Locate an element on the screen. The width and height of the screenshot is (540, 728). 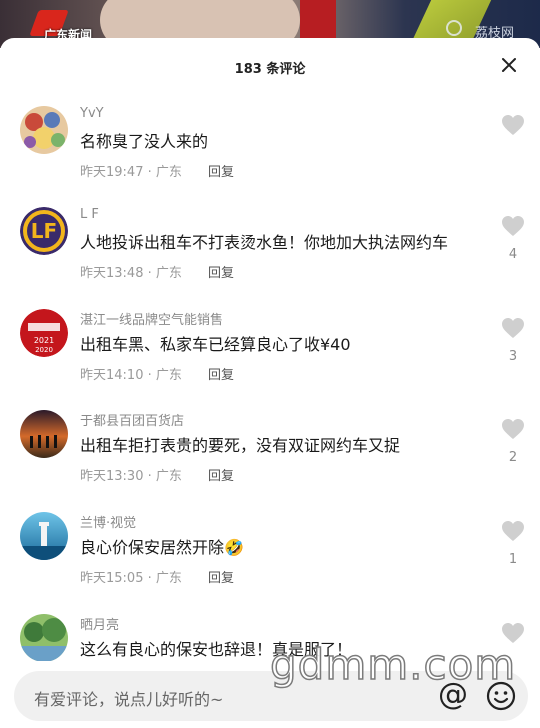
comment-count-title: 183 条评论 is located at coordinates (270, 69).